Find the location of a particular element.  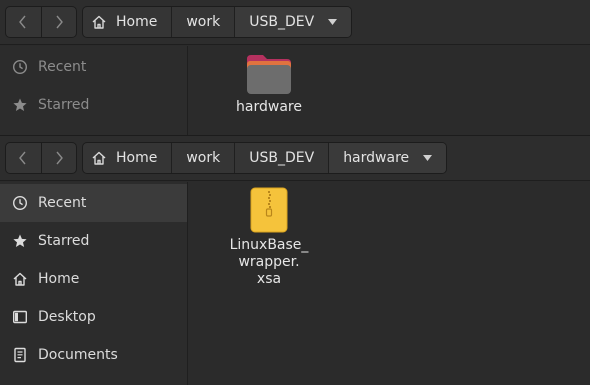

breadcrumb-hardware: hardware is located at coordinates (387, 158).